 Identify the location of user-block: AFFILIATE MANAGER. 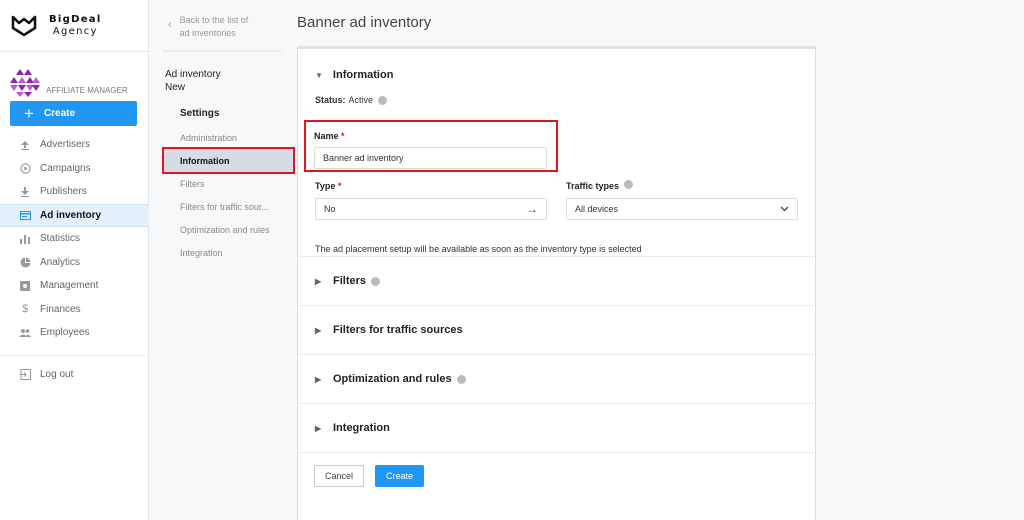
(74, 74).